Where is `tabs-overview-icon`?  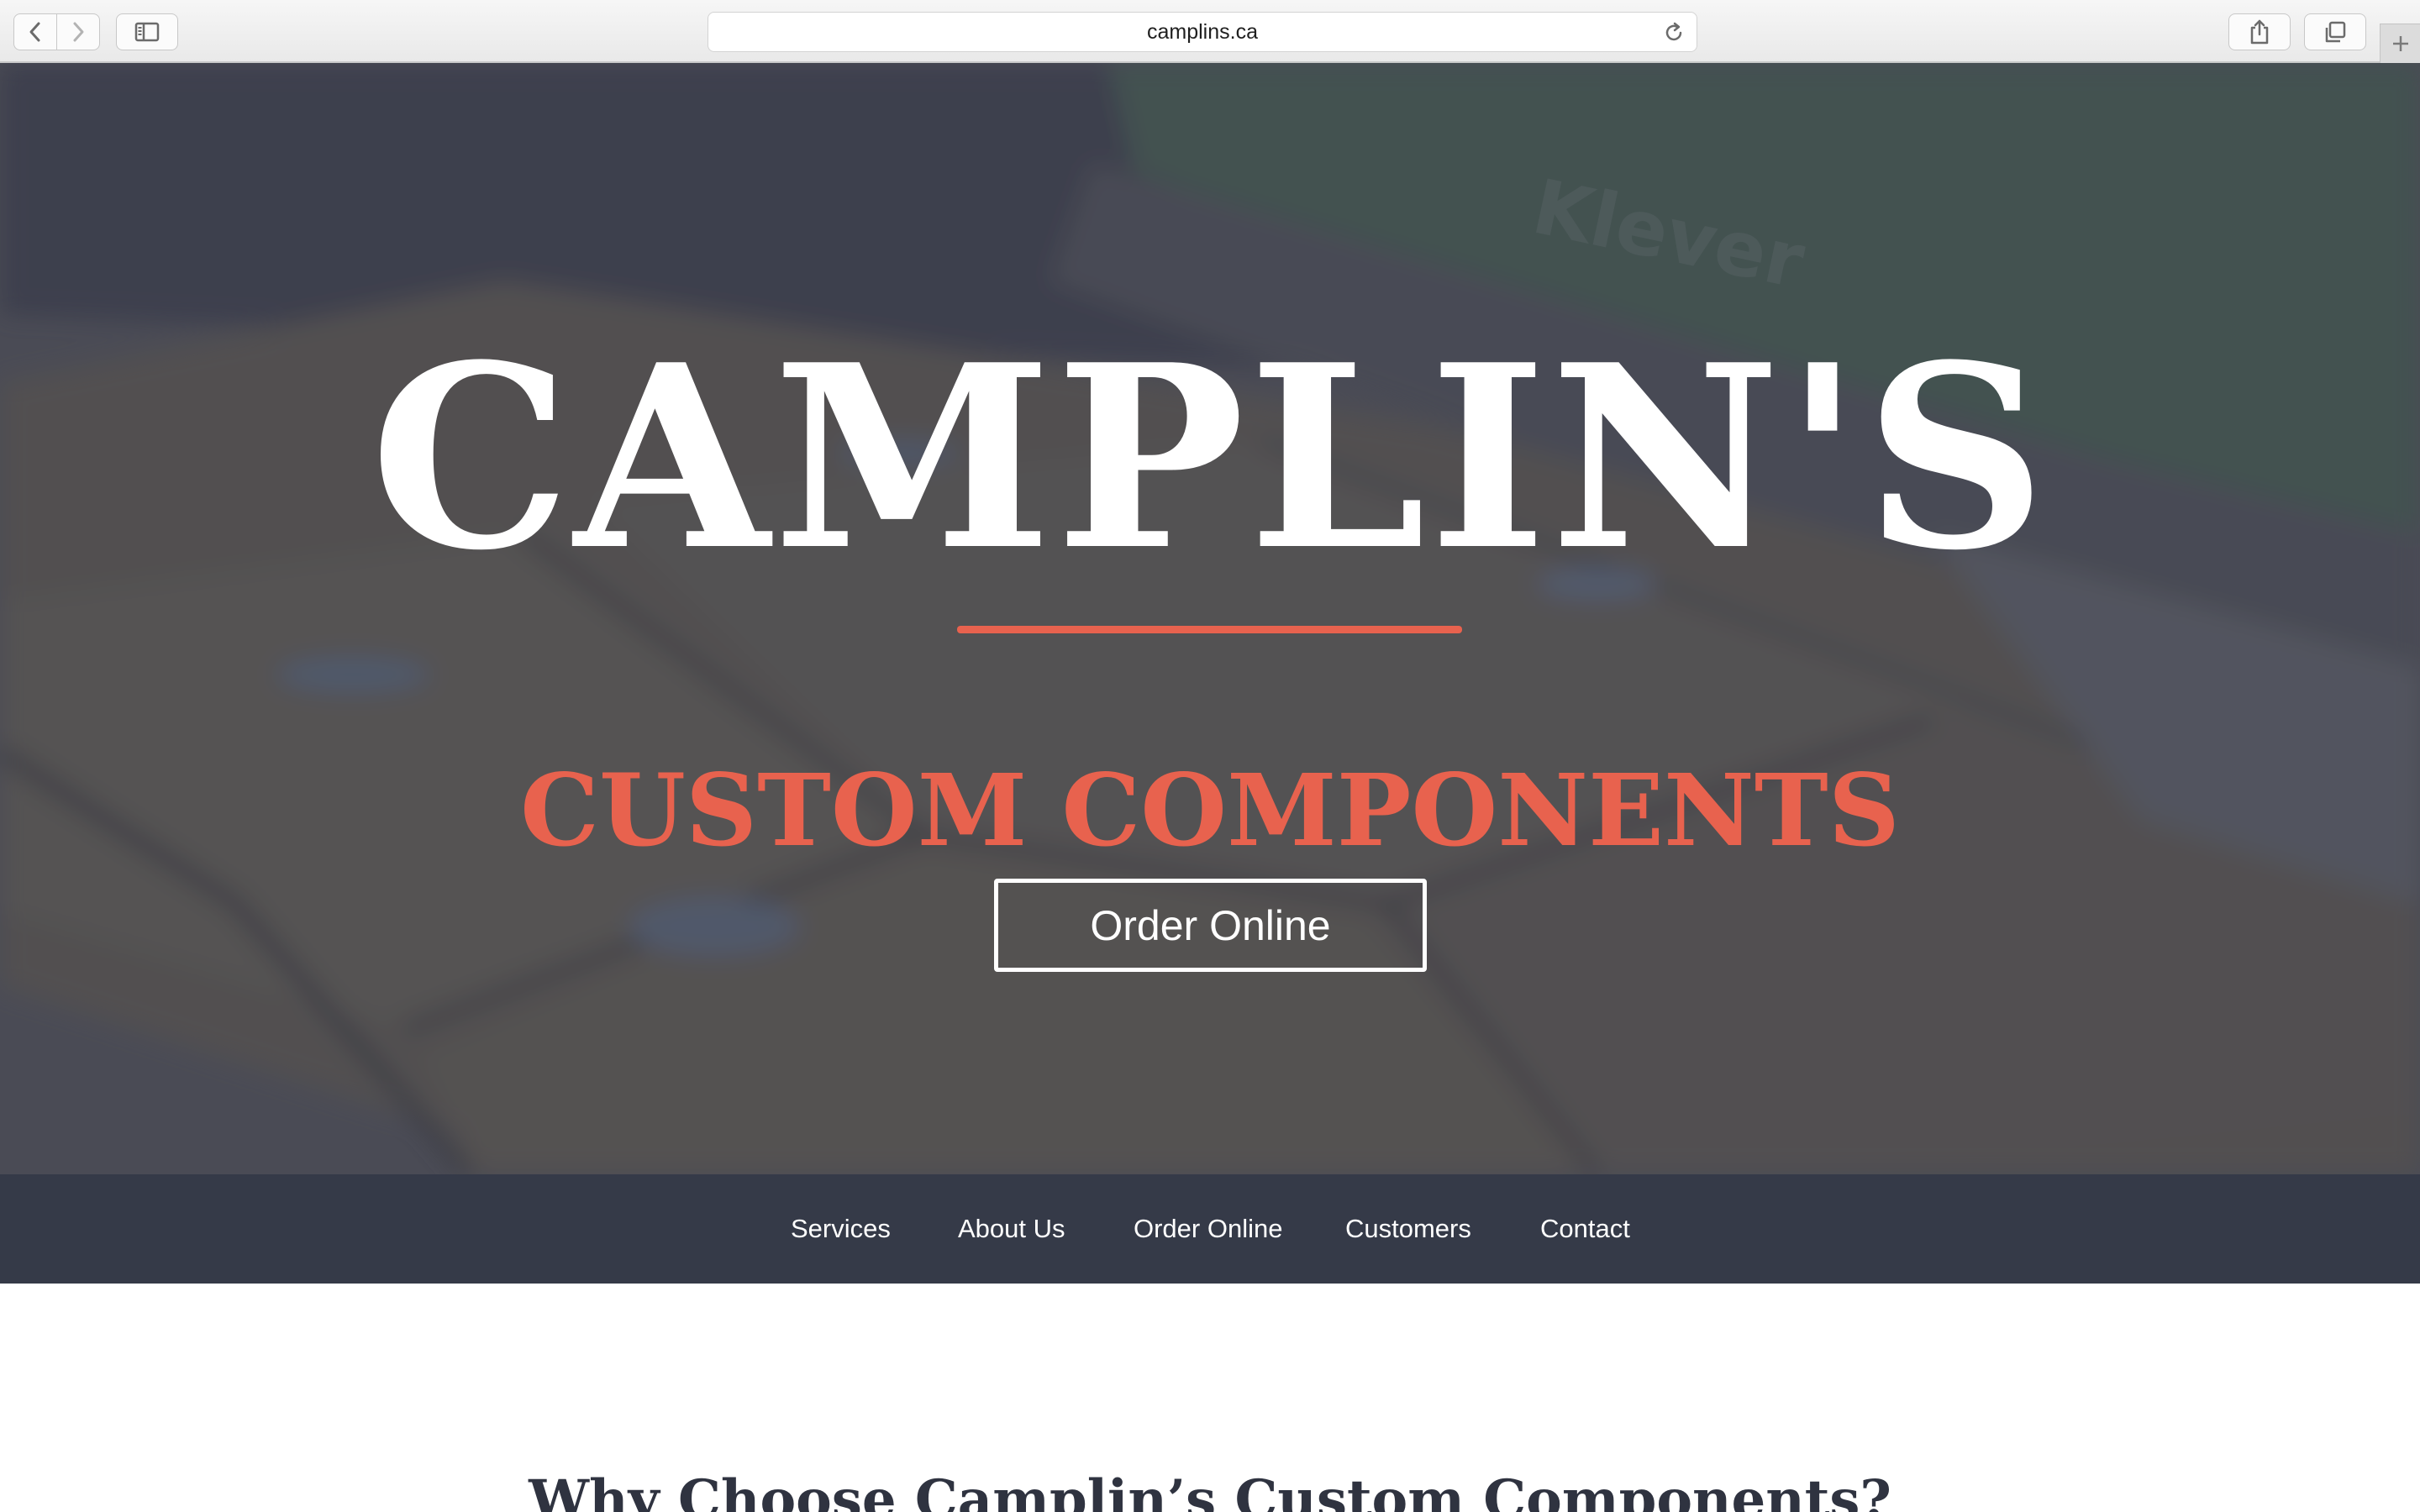
tabs-overview-icon is located at coordinates (2335, 32).